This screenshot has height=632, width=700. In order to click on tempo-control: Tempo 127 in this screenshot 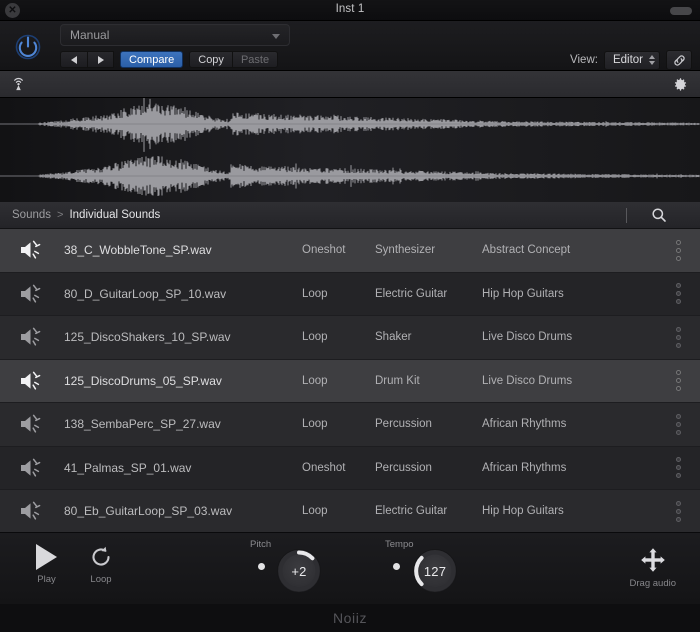, I will do `click(423, 568)`.